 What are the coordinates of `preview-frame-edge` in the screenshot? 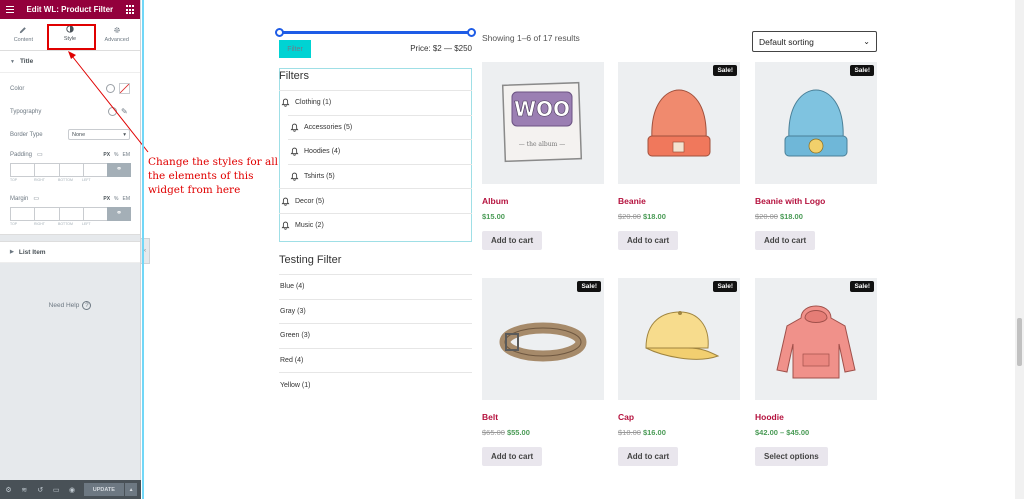 It's located at (143, 249).